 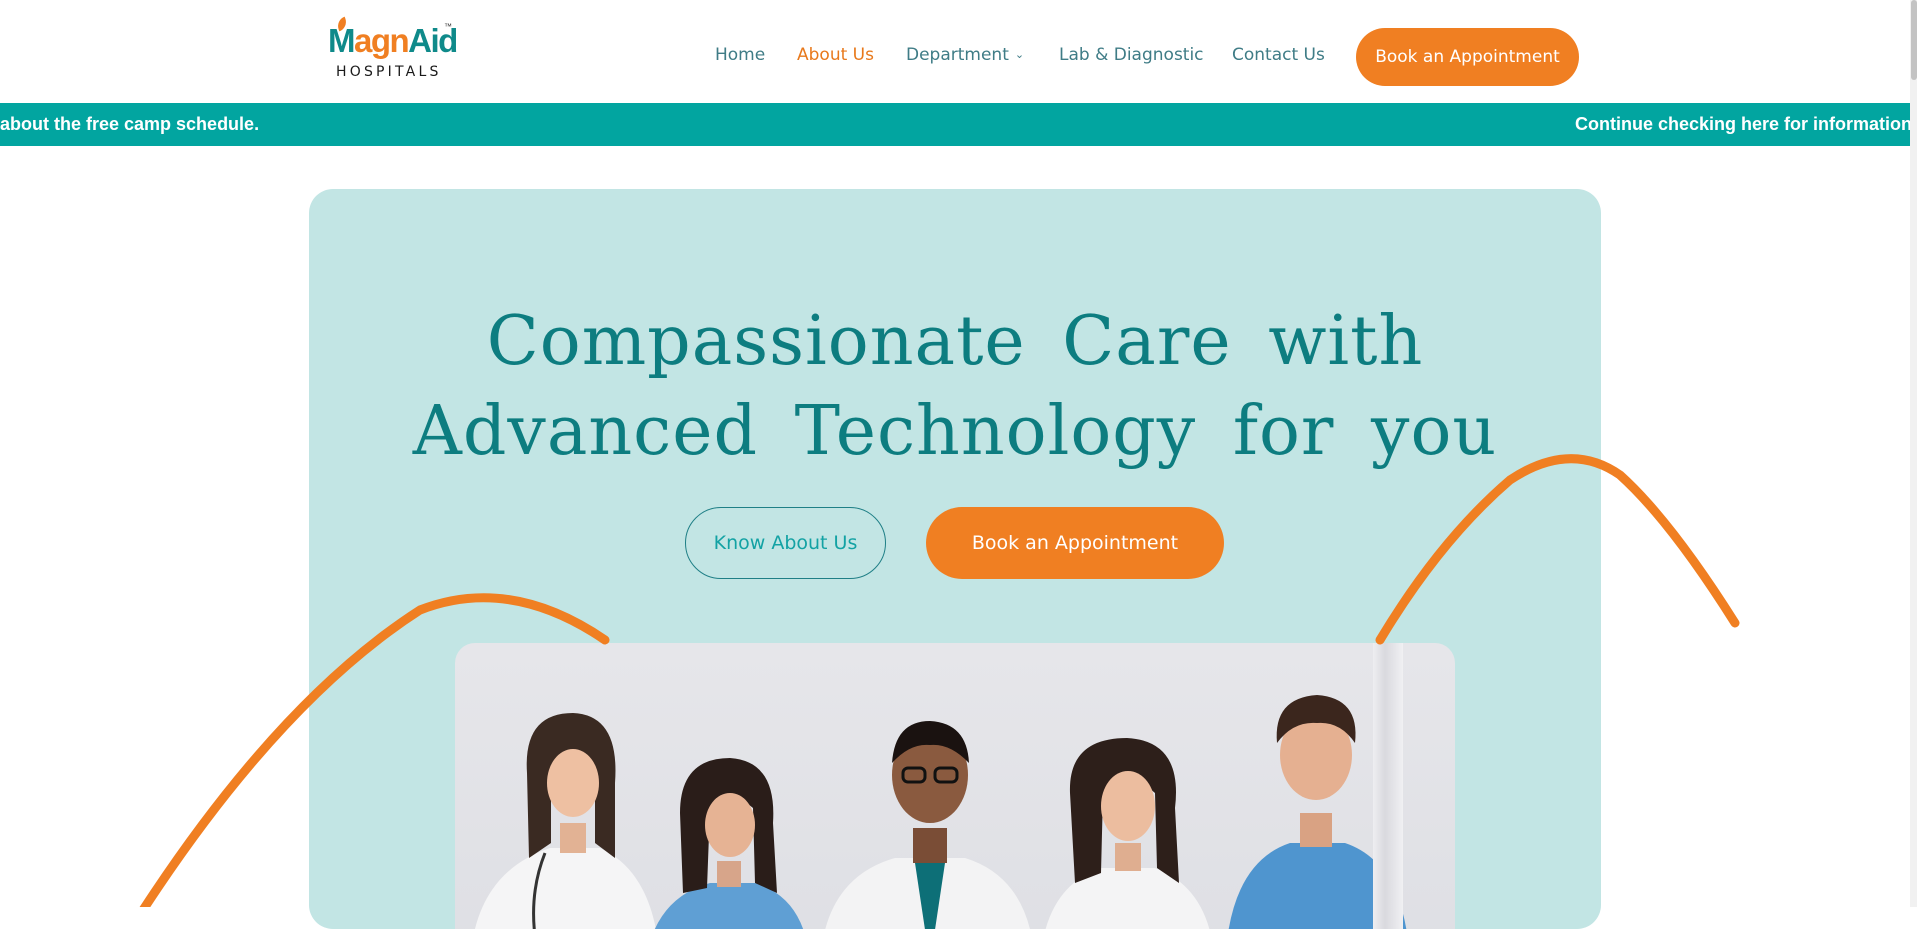 What do you see at coordinates (1019, 54) in the screenshot?
I see `chevron-down-icon: ⌄` at bounding box center [1019, 54].